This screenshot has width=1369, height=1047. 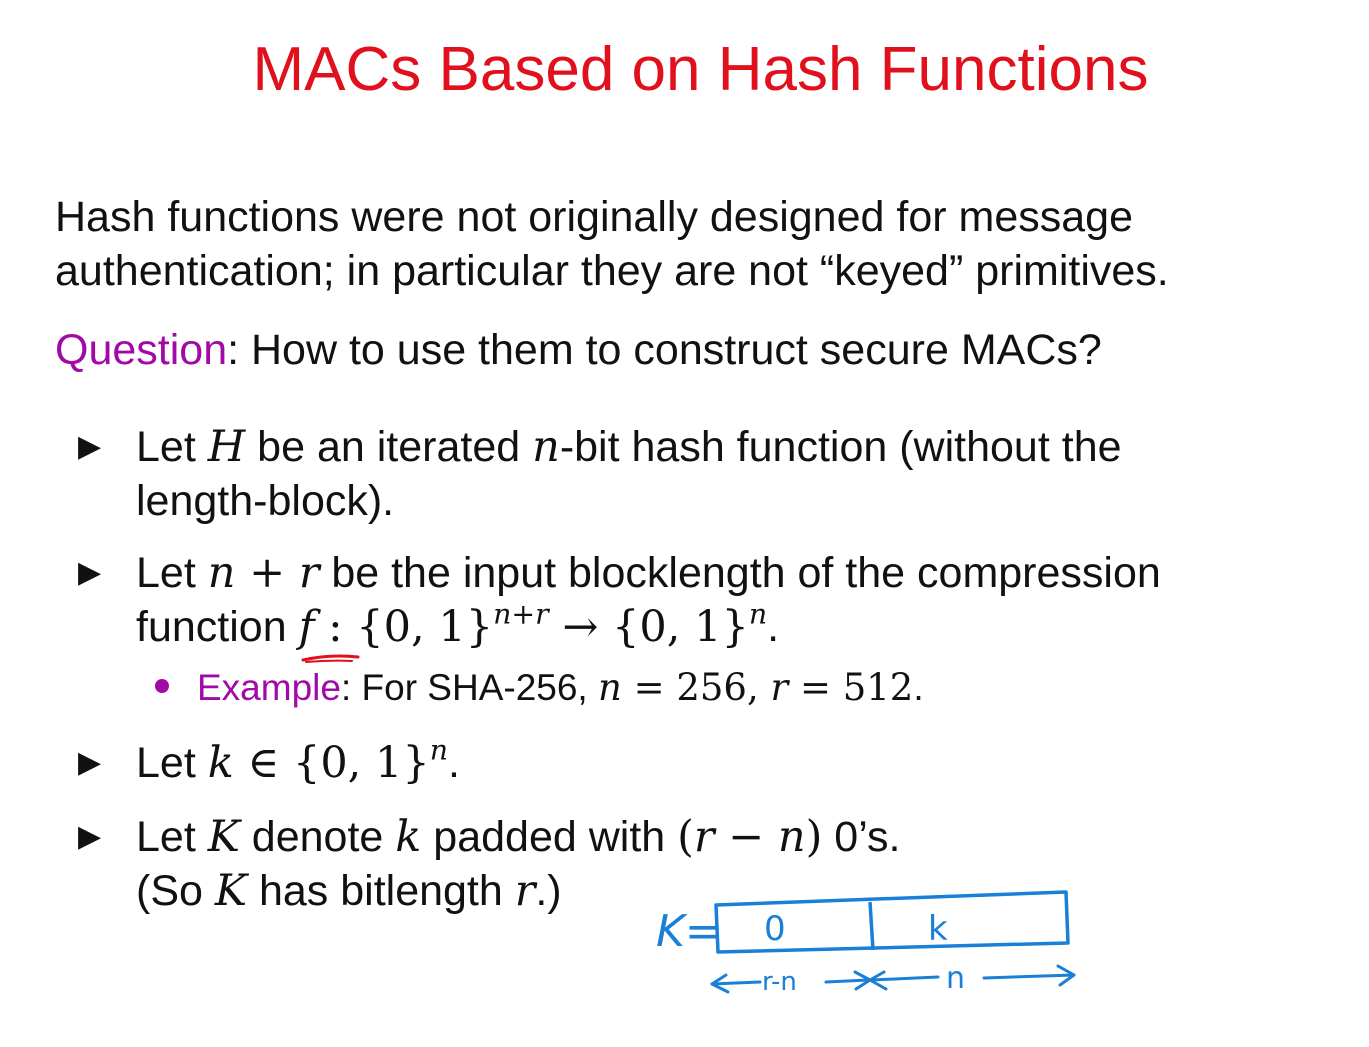 What do you see at coordinates (700, 69) in the screenshot?
I see `slide-title: MACs Based on Hash Functions` at bounding box center [700, 69].